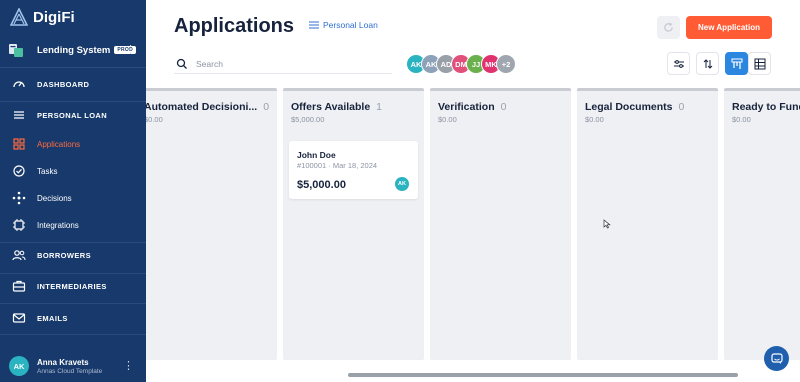 The image size is (800, 382). I want to click on board-column: Ready to Fund $0.00, so click(762, 224).